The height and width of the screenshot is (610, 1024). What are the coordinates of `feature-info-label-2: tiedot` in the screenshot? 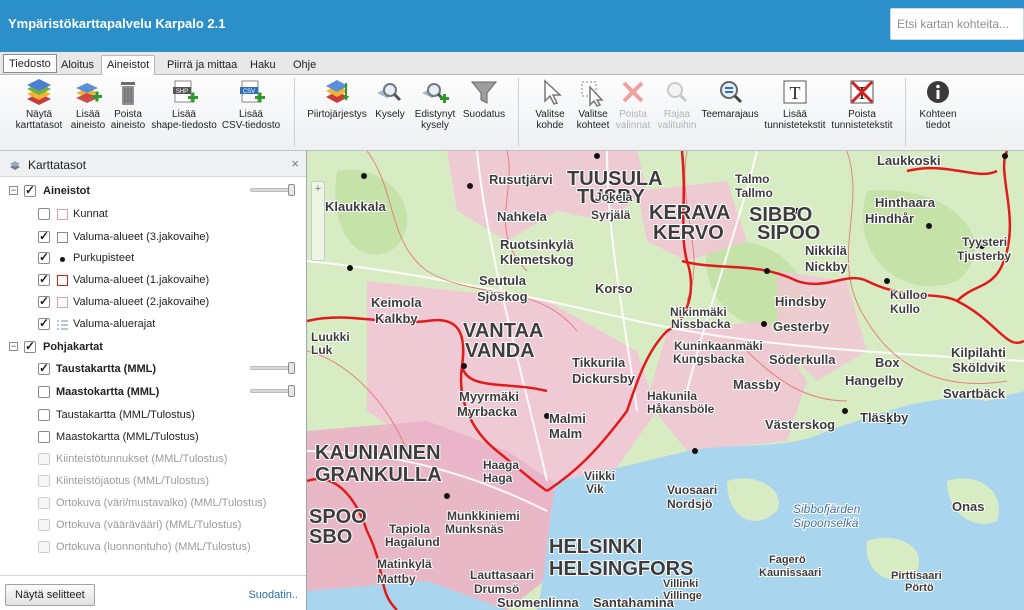 It's located at (938, 125).